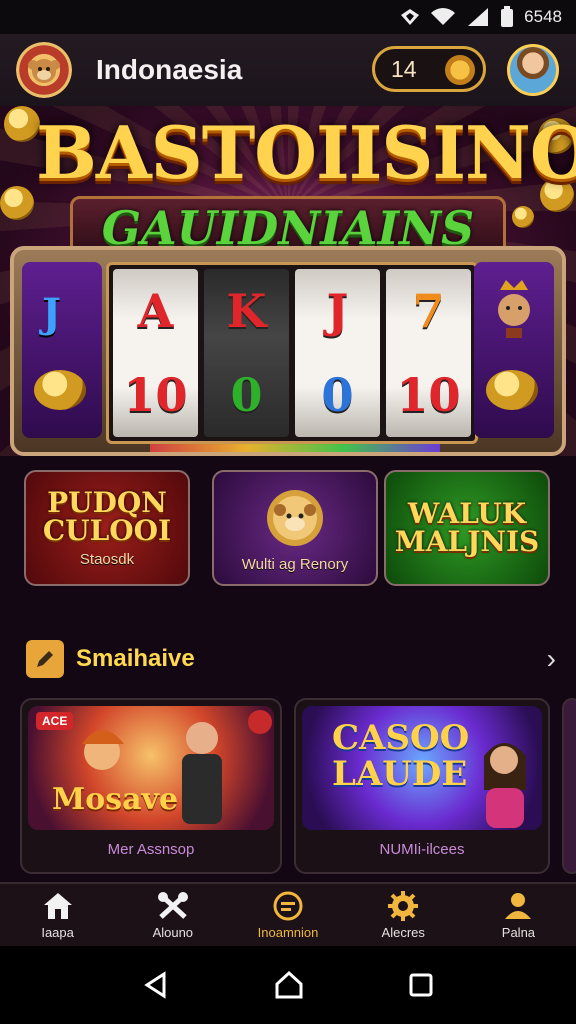  I want to click on game-art: CASOO LAUDE, so click(422, 768).